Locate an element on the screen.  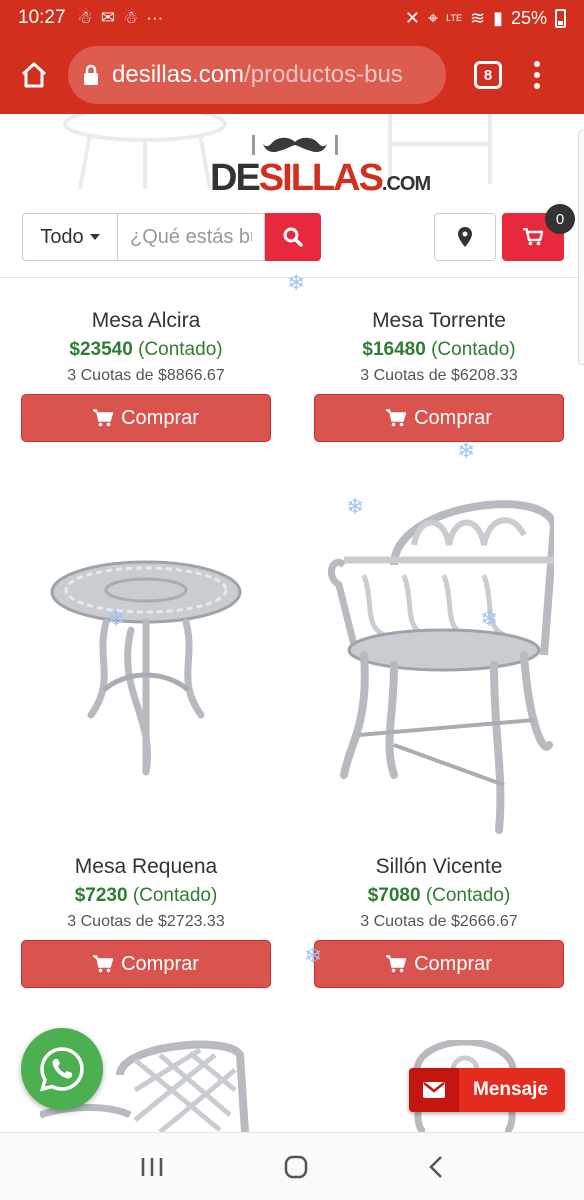
category-select: Todo is located at coordinates (70, 237).